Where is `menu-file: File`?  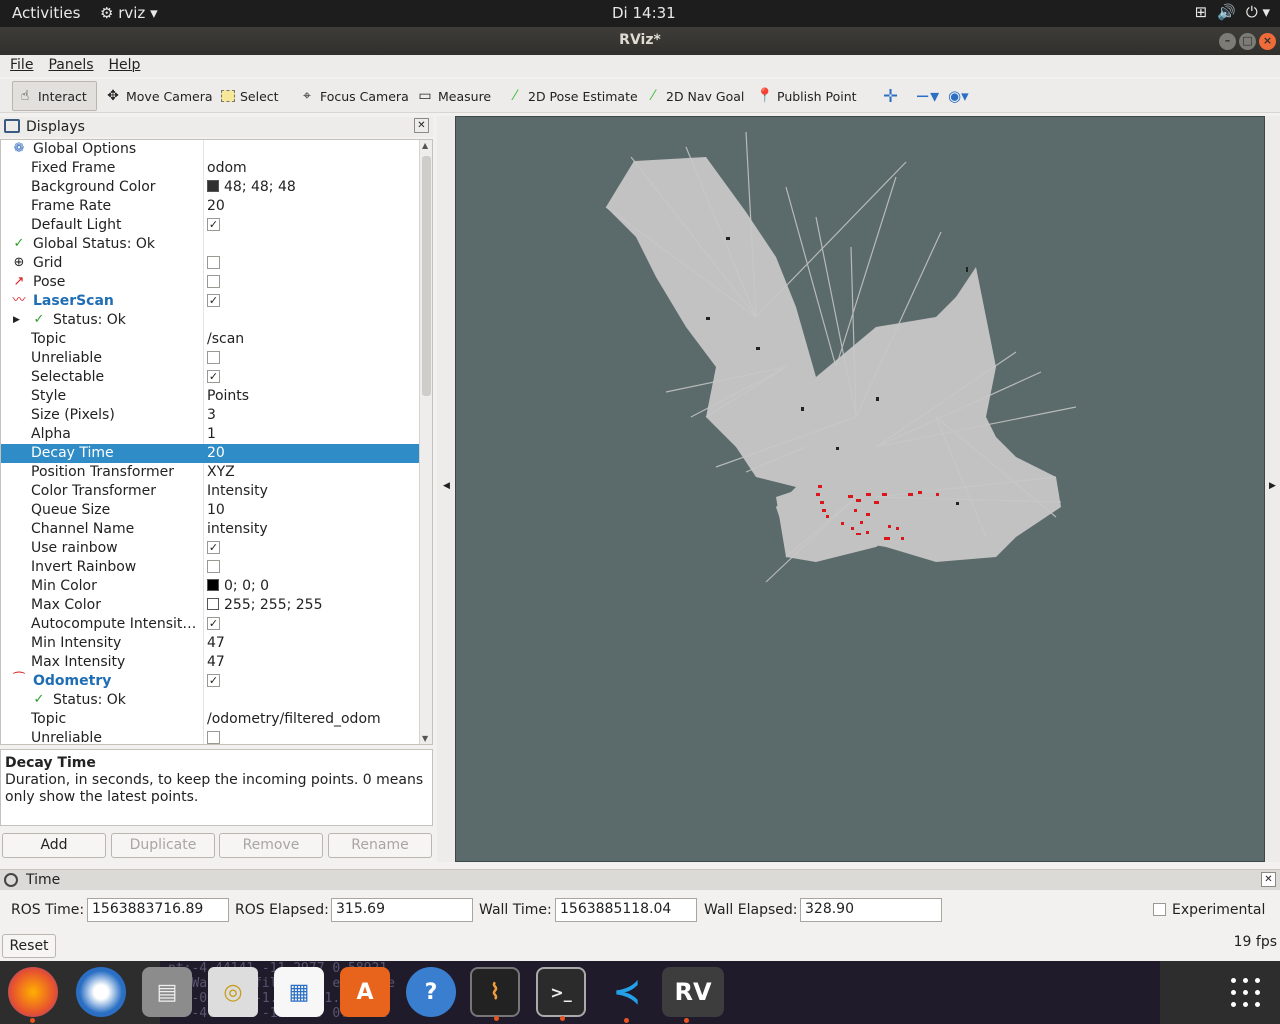 menu-file: File is located at coordinates (21, 67).